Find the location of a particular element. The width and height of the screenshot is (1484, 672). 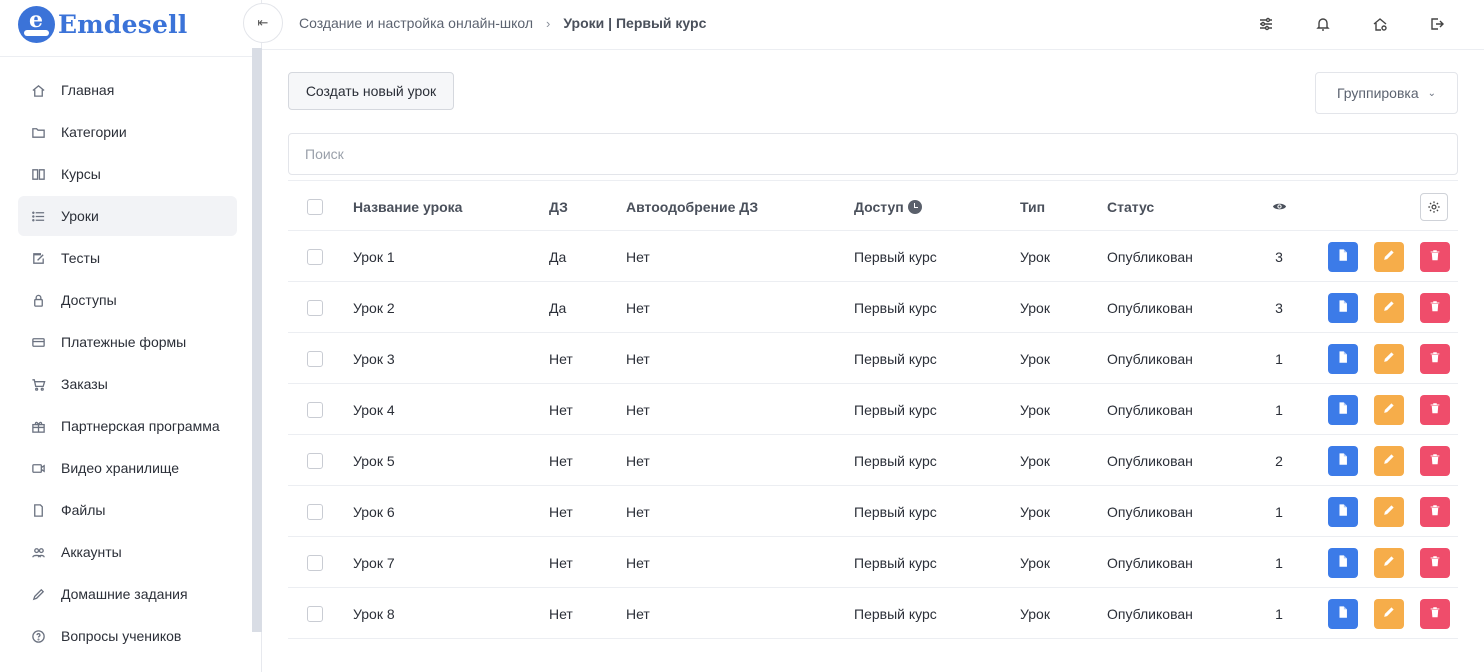

sidebar-item-10: Файлы is located at coordinates (127, 510).